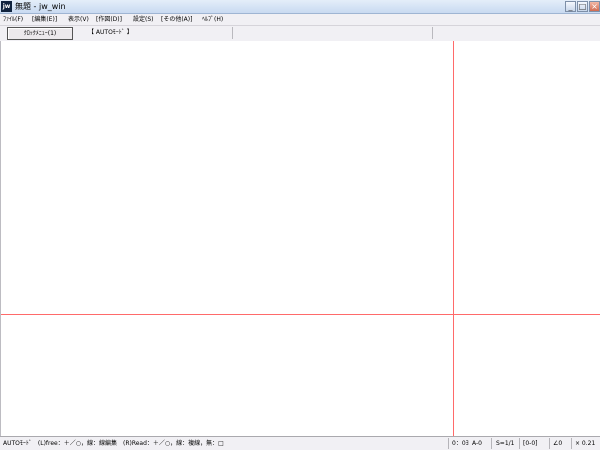 The height and width of the screenshot is (450, 600). Describe the element at coordinates (505, 443) in the screenshot. I see `status-layer: S=1/1` at that location.